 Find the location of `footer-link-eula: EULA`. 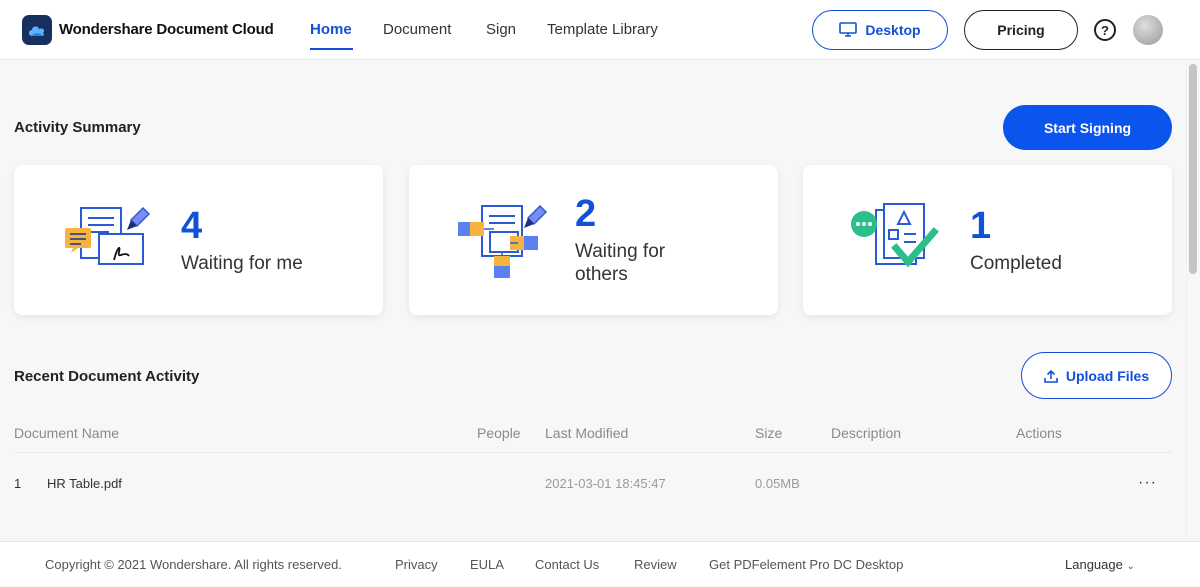

footer-link-eula: EULA is located at coordinates (487, 564).